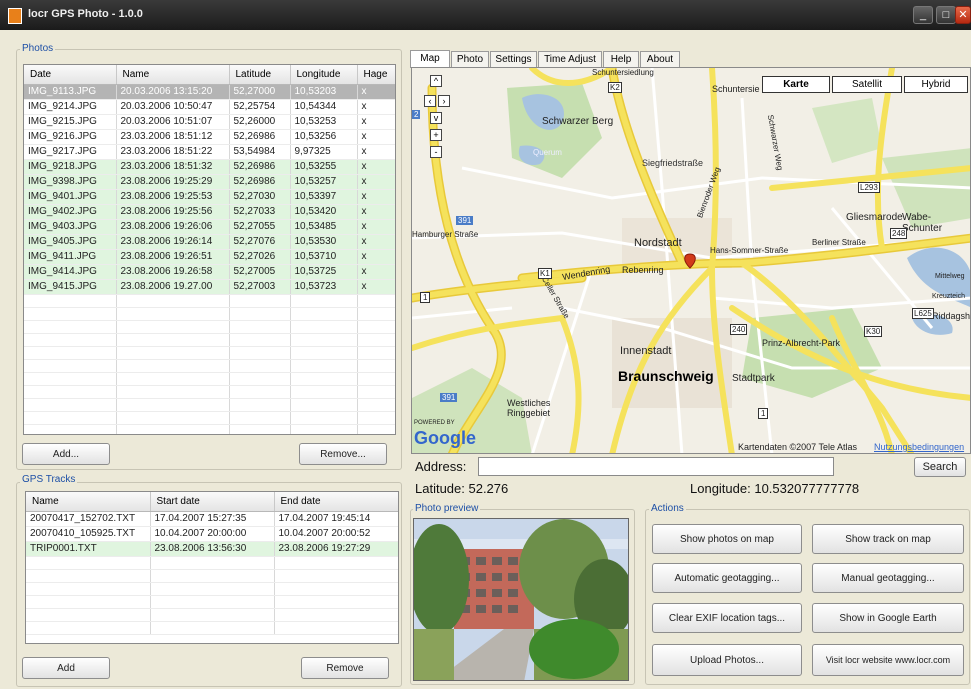 This screenshot has height=689, width=971. I want to click on maximize-icon: □, so click(946, 15).